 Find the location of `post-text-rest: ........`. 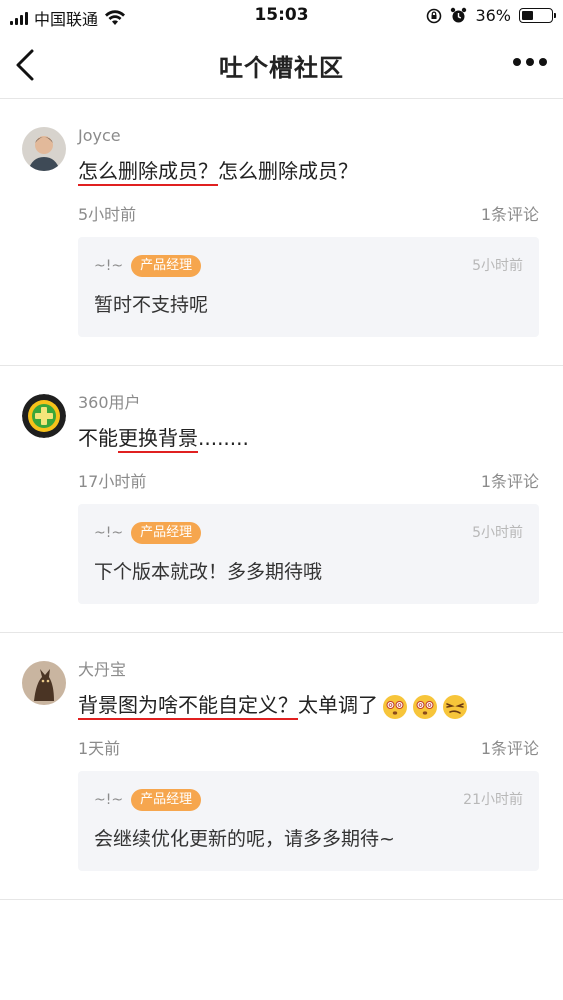

post-text-rest: ........ is located at coordinates (223, 438).